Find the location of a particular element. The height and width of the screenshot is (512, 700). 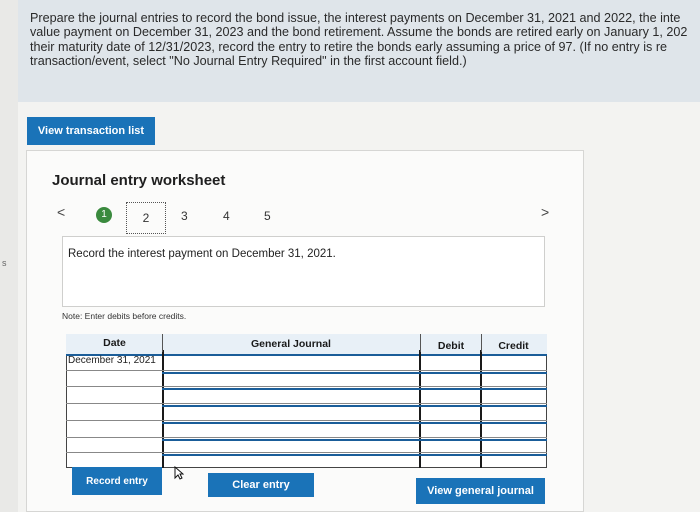

header-date: Date is located at coordinates (114, 343).